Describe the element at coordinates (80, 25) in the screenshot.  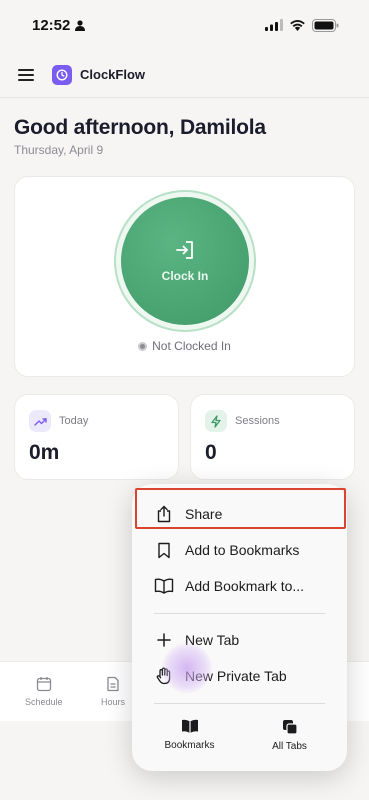
I see `person-icon` at that location.